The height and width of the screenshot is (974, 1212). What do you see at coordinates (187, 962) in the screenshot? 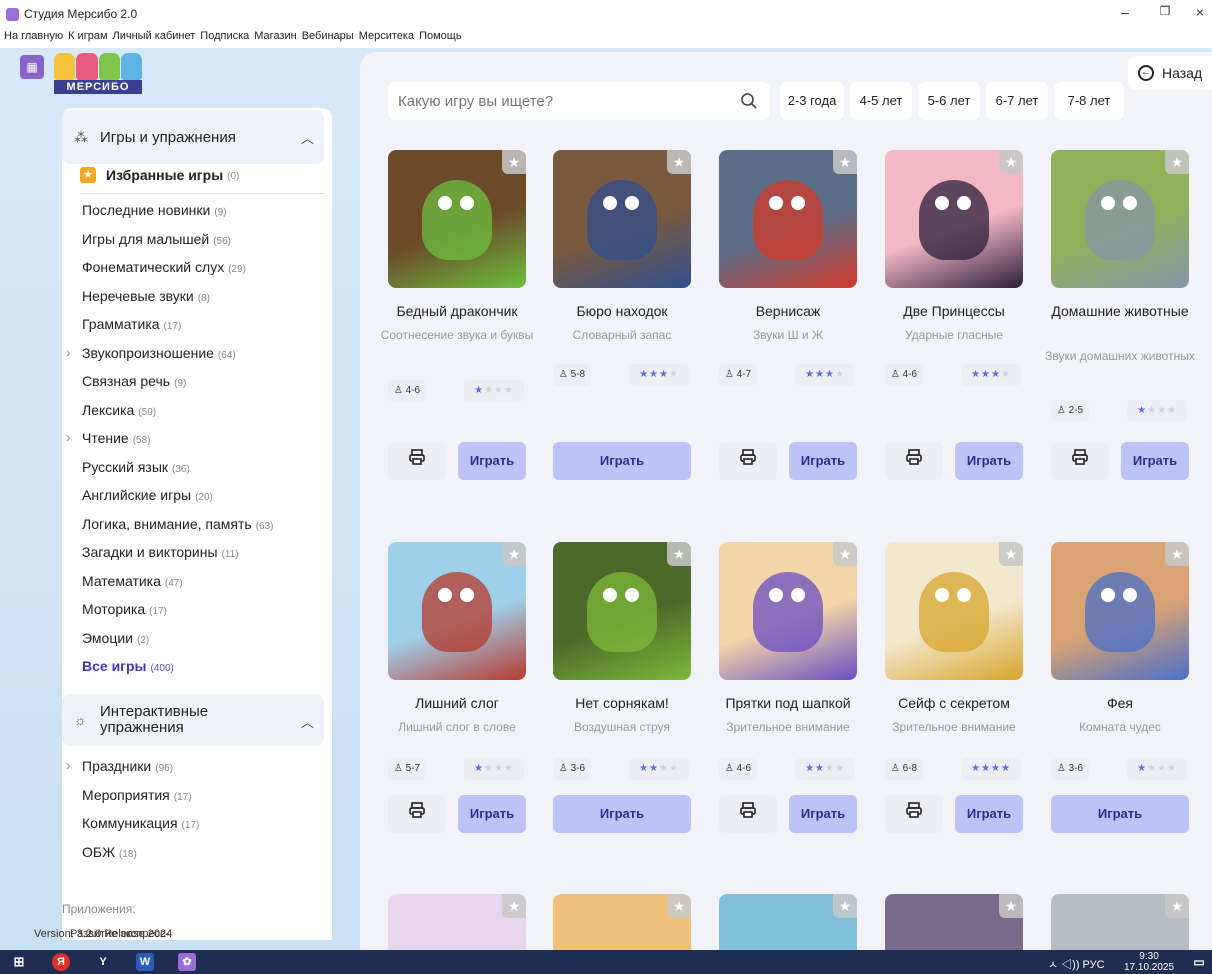
I see `mersibo-taskbar-icon: ✿` at bounding box center [187, 962].